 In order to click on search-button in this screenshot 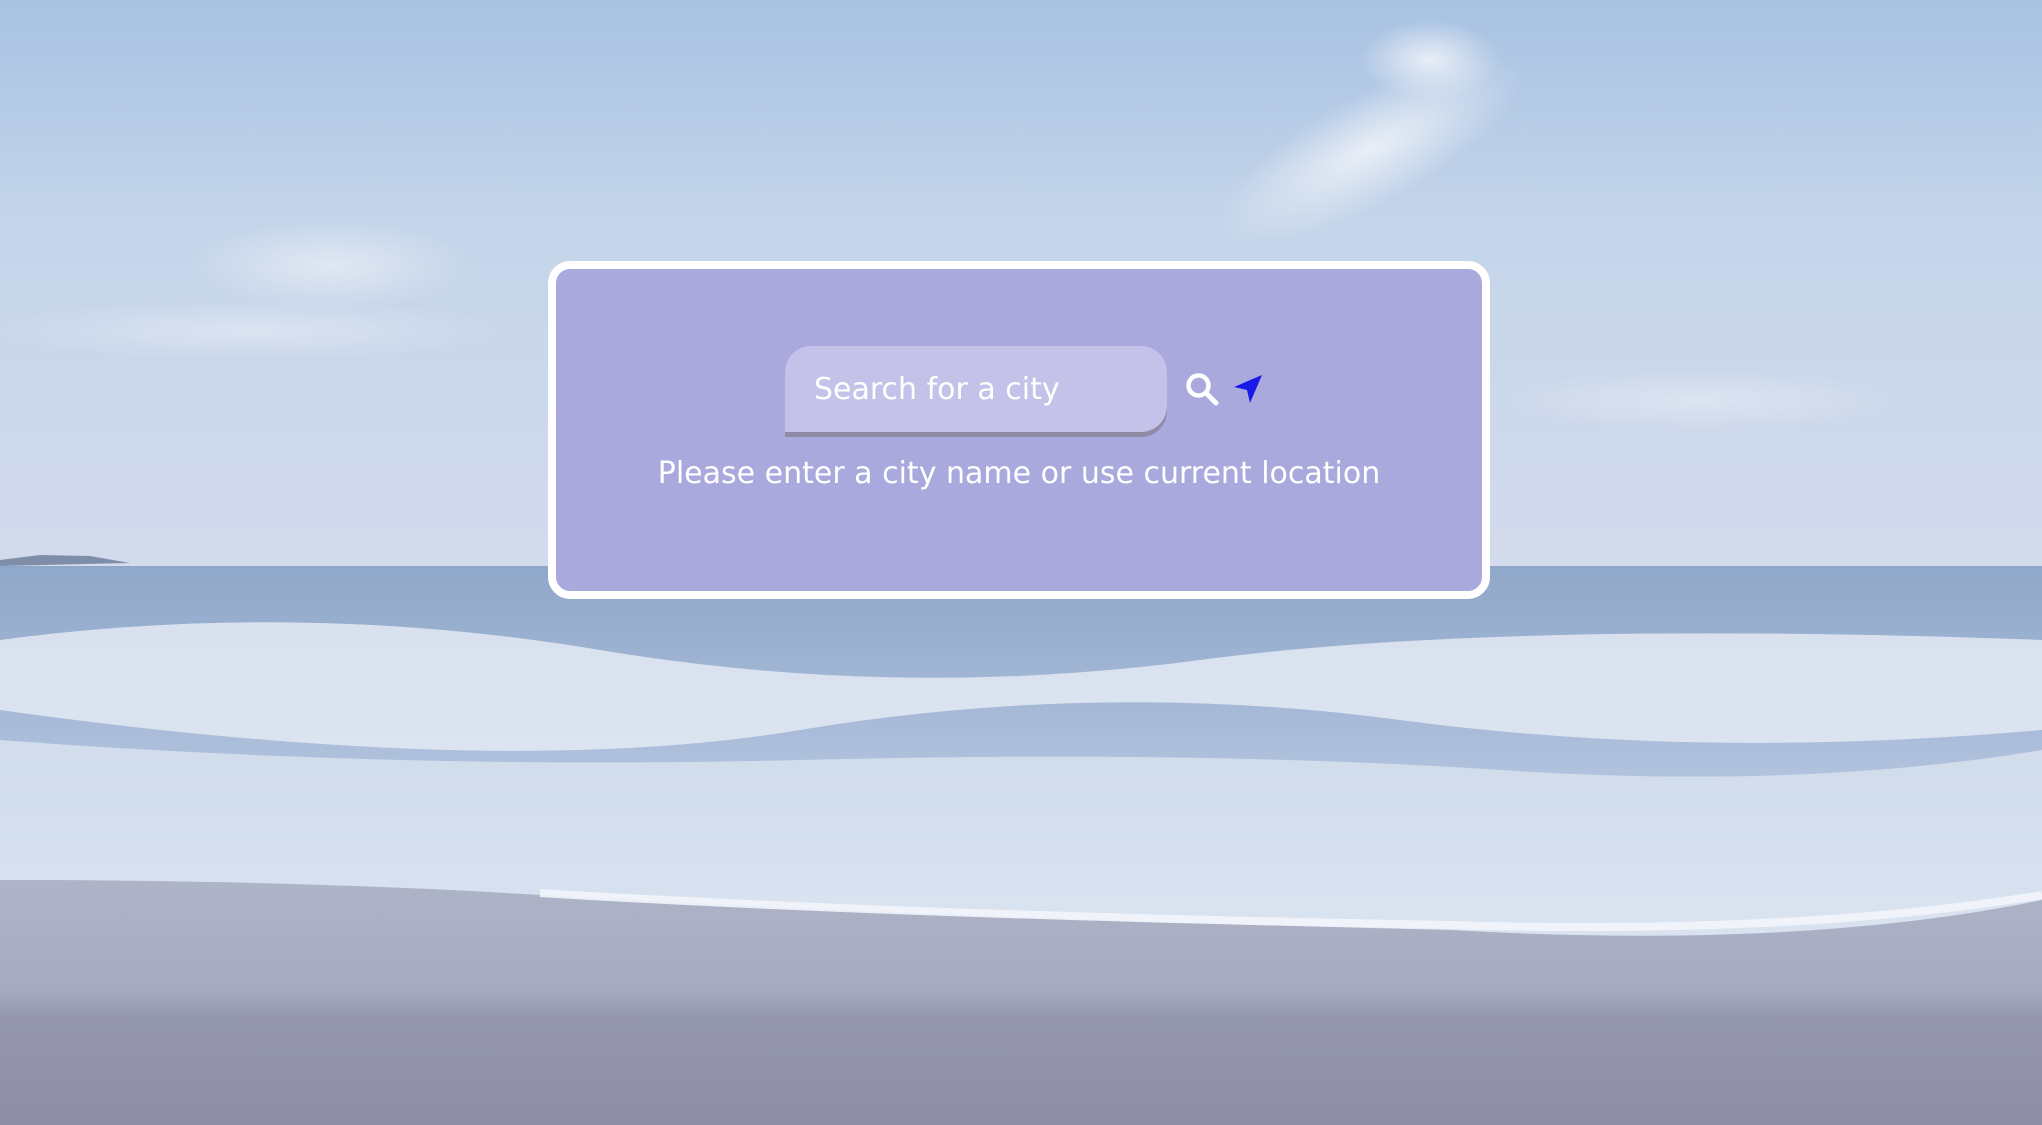, I will do `click(1202, 389)`.